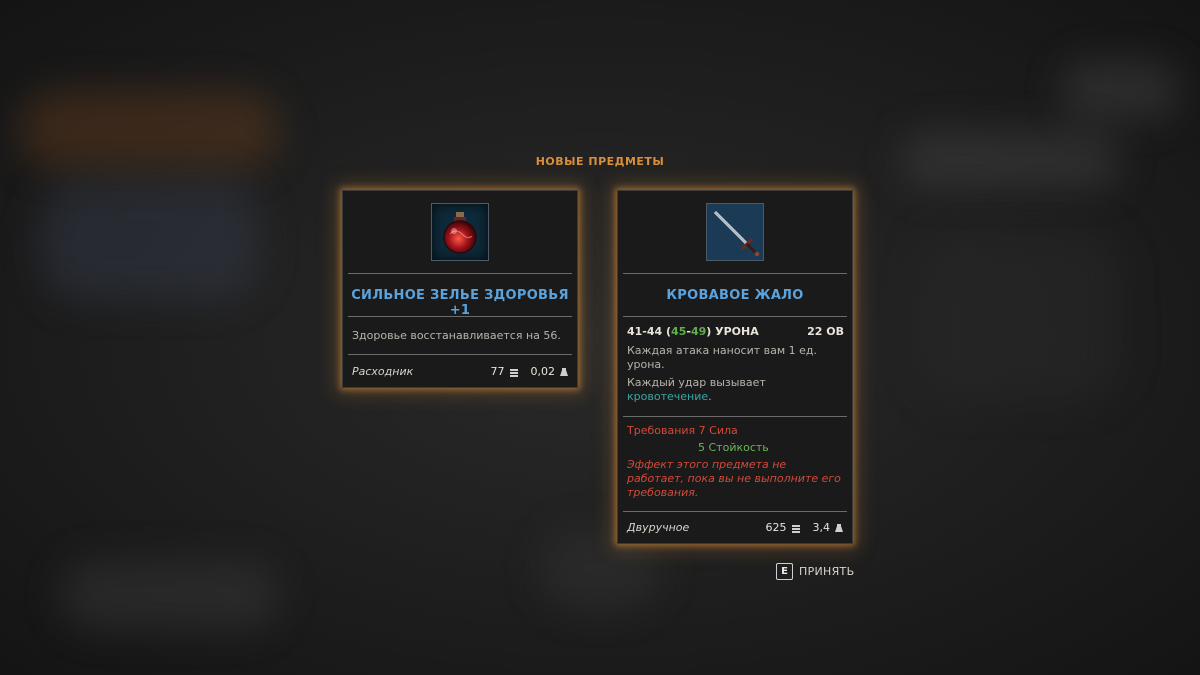 The width and height of the screenshot is (1200, 675). Describe the element at coordinates (735, 397) in the screenshot. I see `bleed-link: кровотечение.` at that location.